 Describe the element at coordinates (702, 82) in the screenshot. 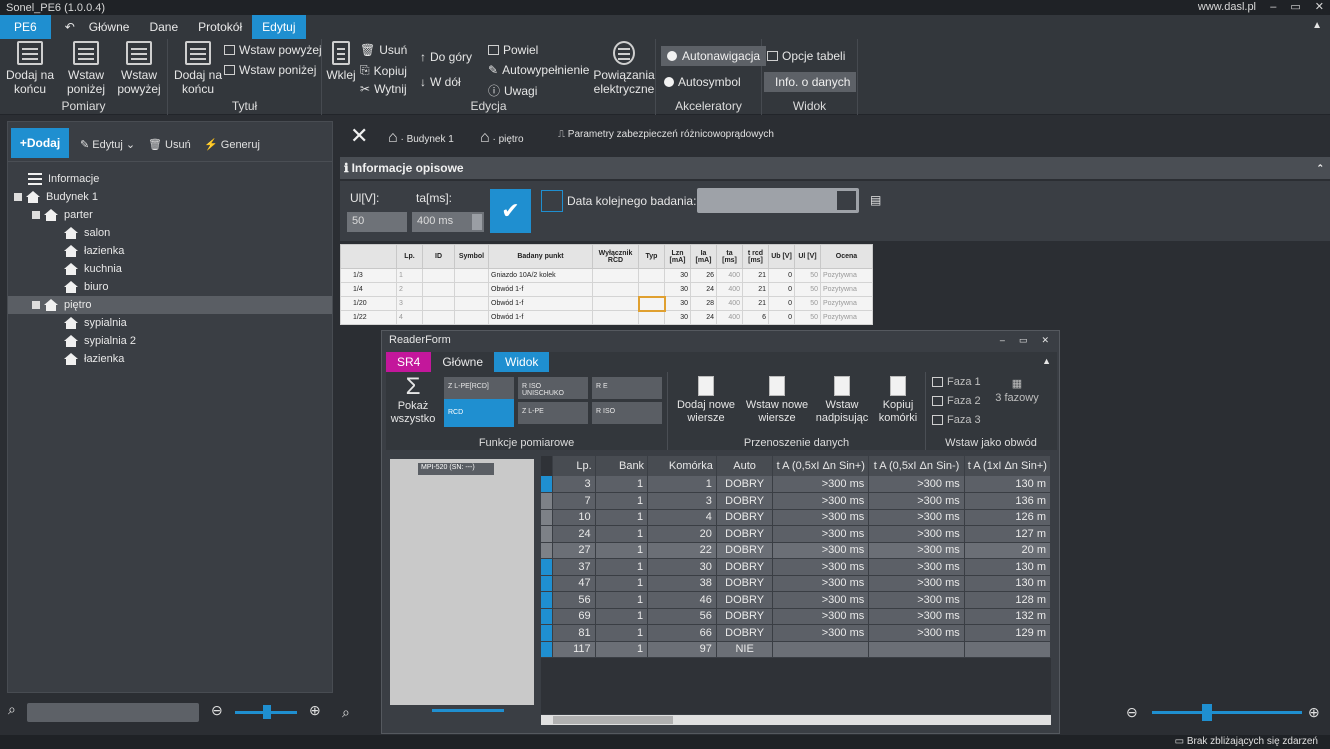

I see `autosymbol-toggle: Autosymbol` at that location.